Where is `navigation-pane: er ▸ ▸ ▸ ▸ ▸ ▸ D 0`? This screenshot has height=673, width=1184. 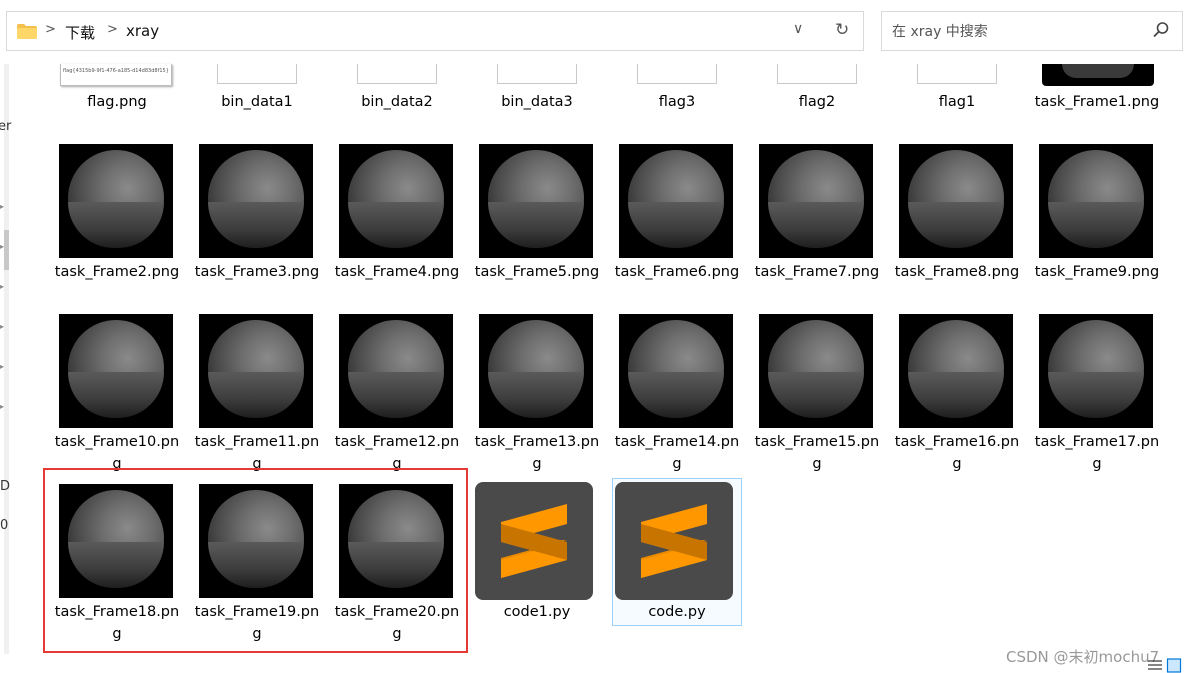 navigation-pane: er ▸ ▸ ▸ ▸ ▸ ▸ D 0 is located at coordinates (8, 368).